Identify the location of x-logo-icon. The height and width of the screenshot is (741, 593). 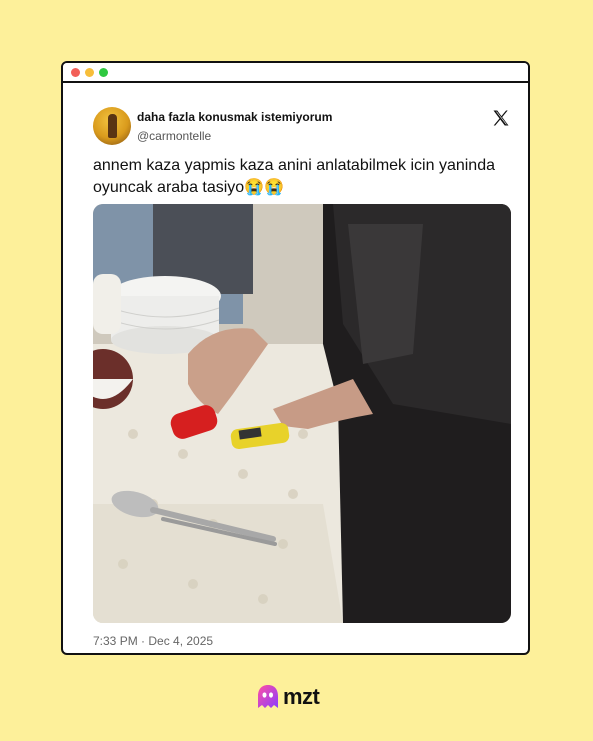
(501, 118).